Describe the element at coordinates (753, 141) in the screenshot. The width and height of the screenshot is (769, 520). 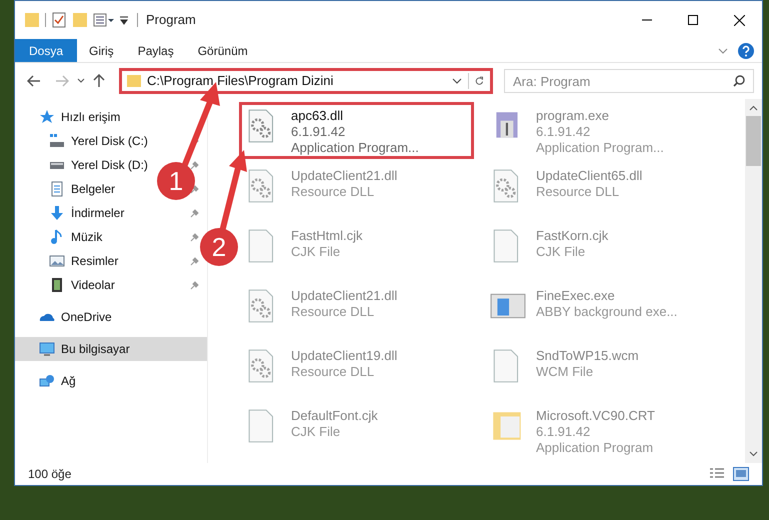
I see `scroll-thumb` at that location.